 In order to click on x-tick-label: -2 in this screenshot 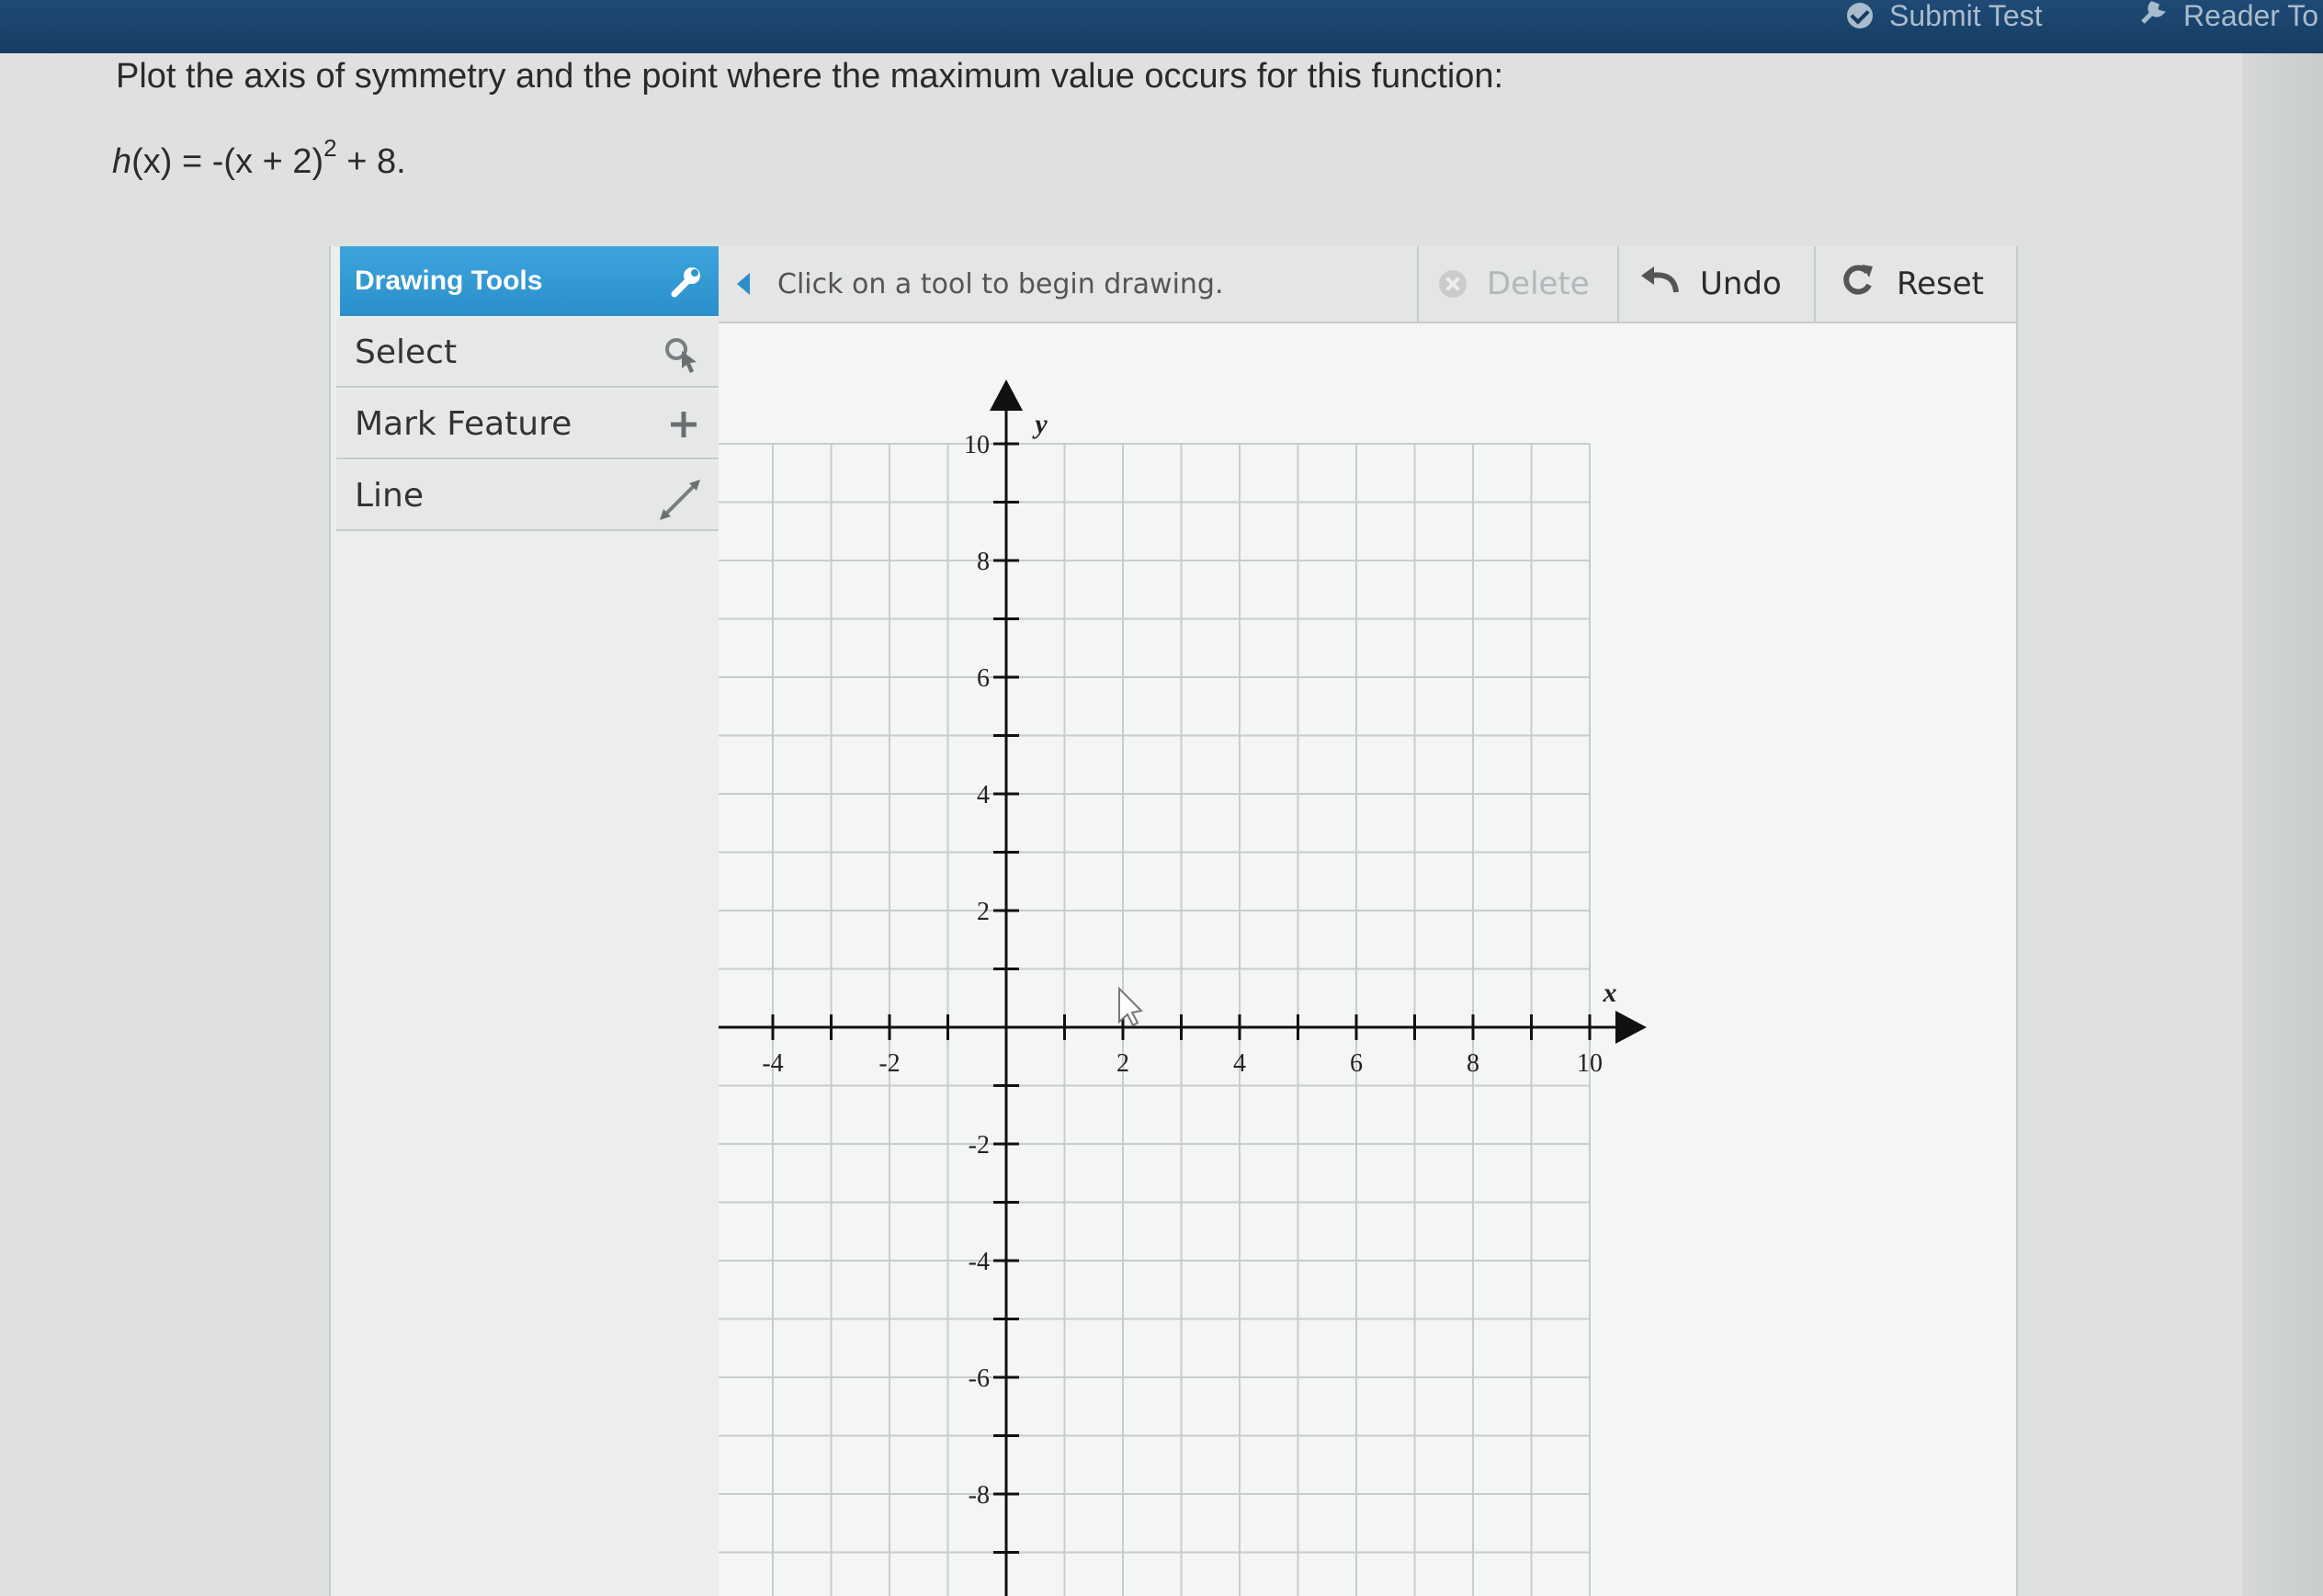, I will do `click(889, 1063)`.